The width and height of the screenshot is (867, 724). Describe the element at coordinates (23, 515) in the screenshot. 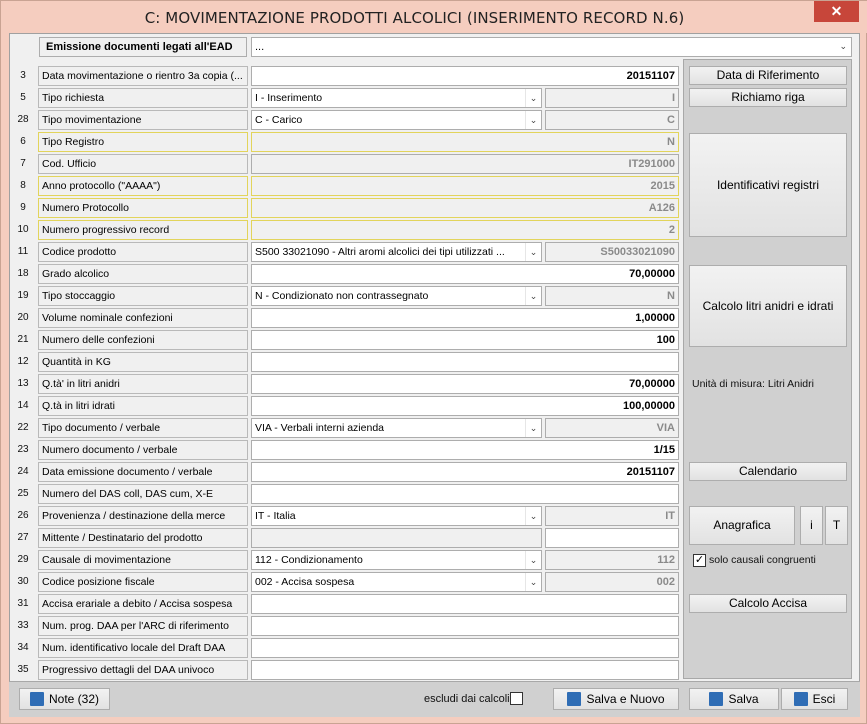

I see `row-number: 26` at that location.